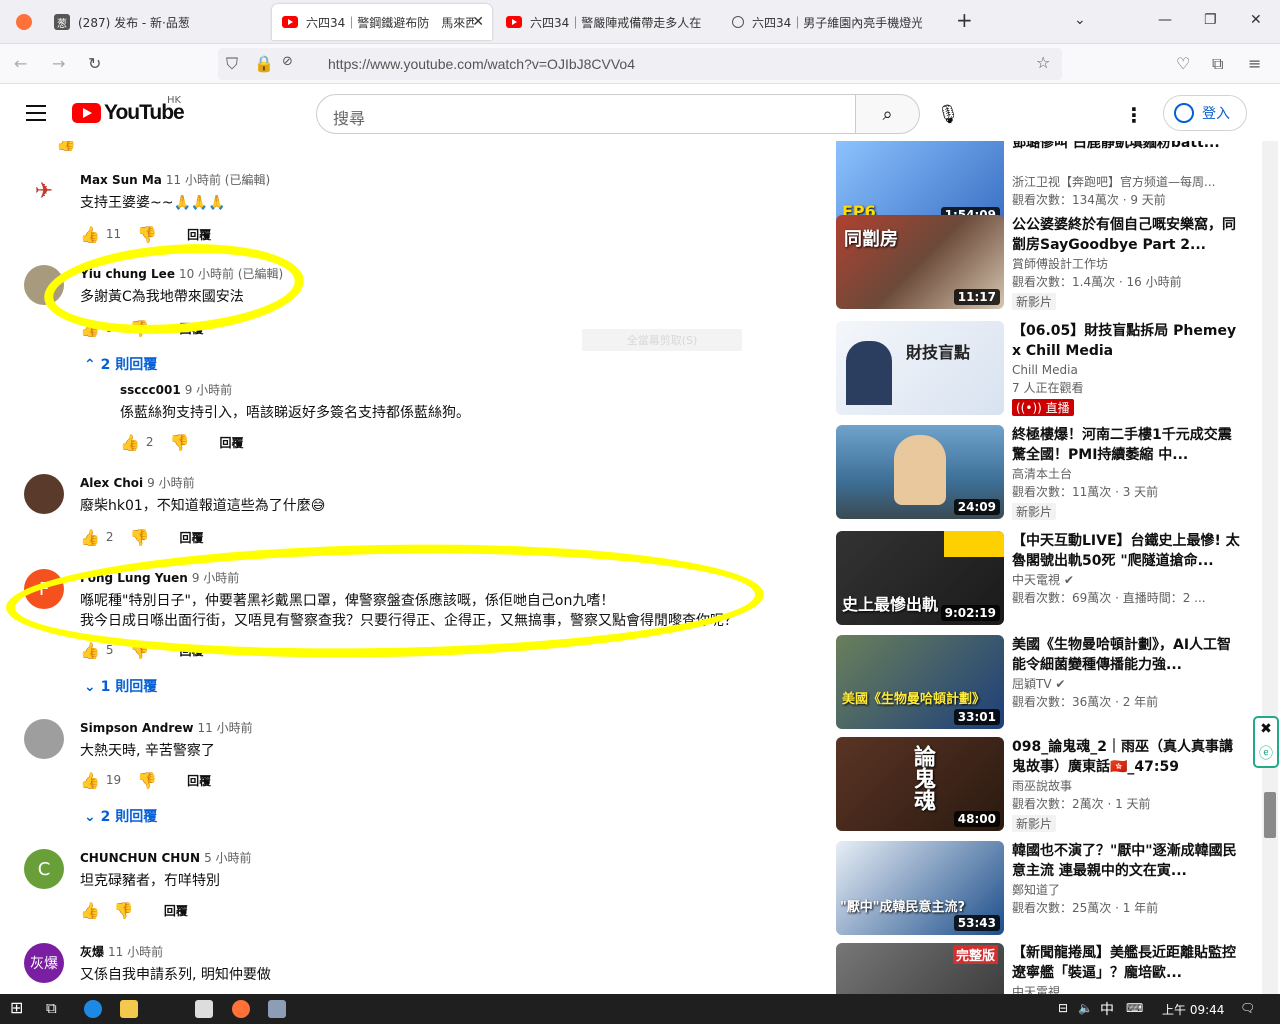 The height and width of the screenshot is (1024, 1280). Describe the element at coordinates (44, 869) in the screenshot. I see `avatar: C` at that location.